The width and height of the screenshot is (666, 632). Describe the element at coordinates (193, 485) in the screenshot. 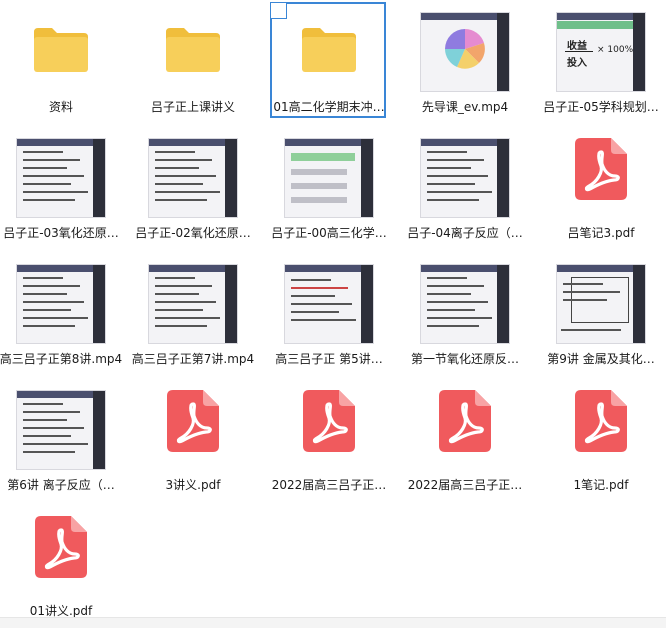

I see `file-name: 3讲义.pdf` at that location.